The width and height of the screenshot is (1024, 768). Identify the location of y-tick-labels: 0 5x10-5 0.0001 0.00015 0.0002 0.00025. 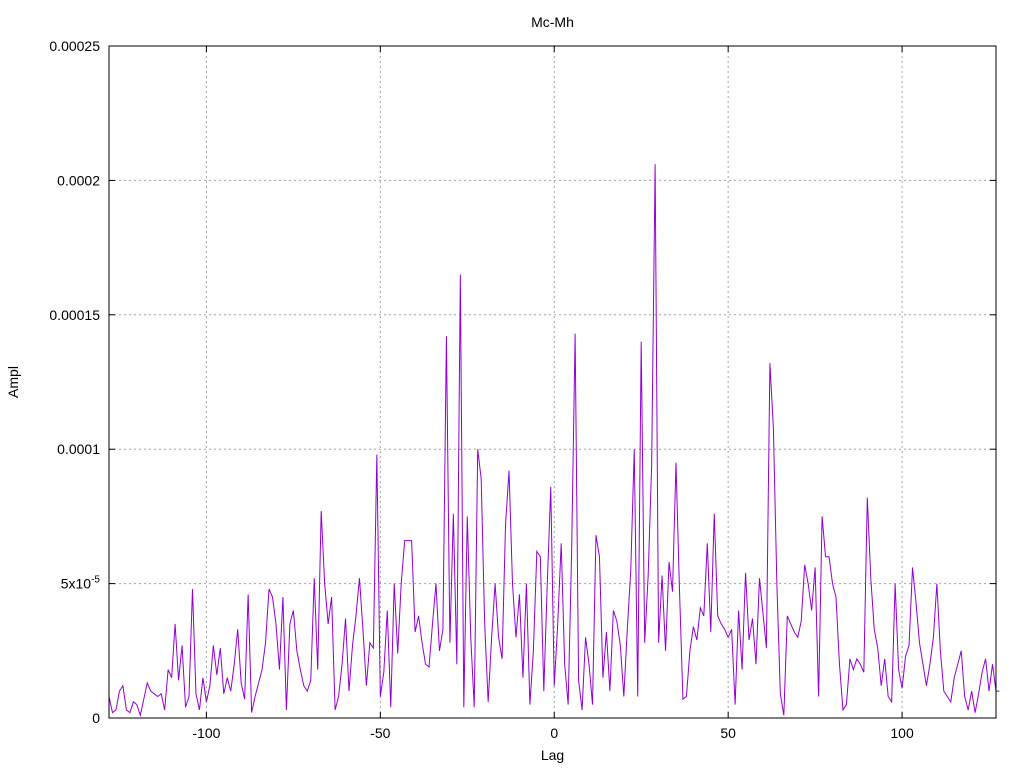
(74, 382).